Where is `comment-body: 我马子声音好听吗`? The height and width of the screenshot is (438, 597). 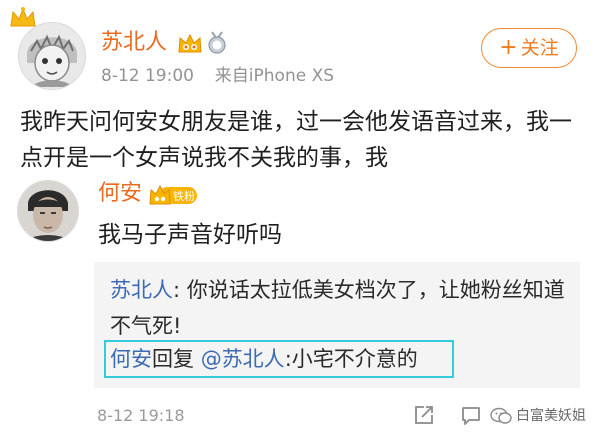
comment-body: 我马子声音好听吗 is located at coordinates (190, 235).